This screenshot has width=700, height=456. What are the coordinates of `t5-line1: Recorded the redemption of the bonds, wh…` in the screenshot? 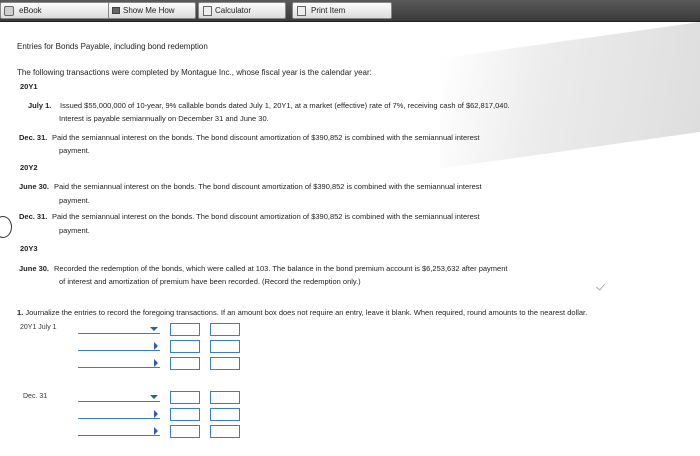 It's located at (281, 268).